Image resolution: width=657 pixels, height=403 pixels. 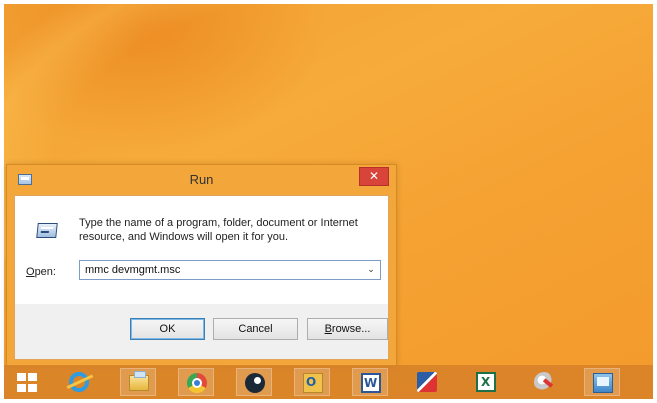 I want to click on taskbar-item-internet-explorer, so click(x=79, y=382).